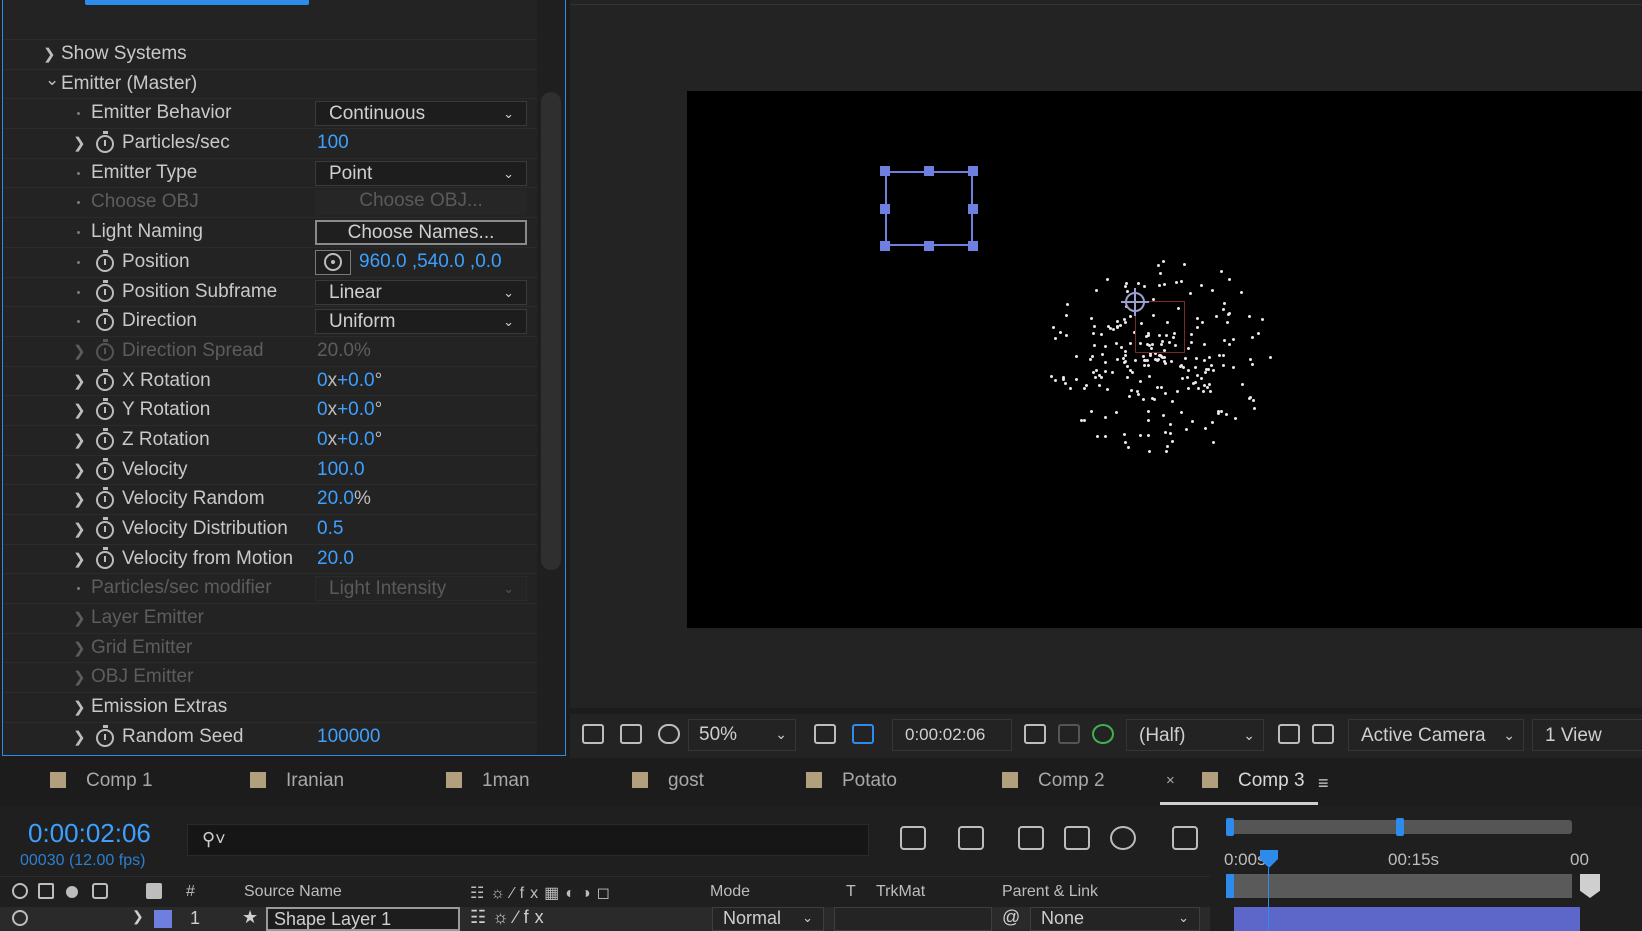 The image size is (1642, 931). What do you see at coordinates (348, 737) in the screenshot?
I see `property-value: 100000` at bounding box center [348, 737].